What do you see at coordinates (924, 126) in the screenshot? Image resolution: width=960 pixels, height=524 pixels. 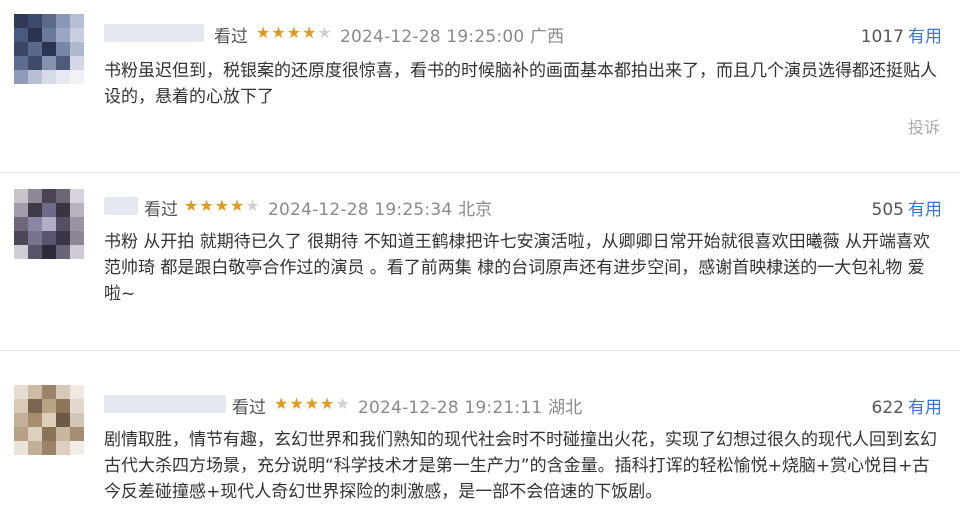 I see `report-button: 投诉` at bounding box center [924, 126].